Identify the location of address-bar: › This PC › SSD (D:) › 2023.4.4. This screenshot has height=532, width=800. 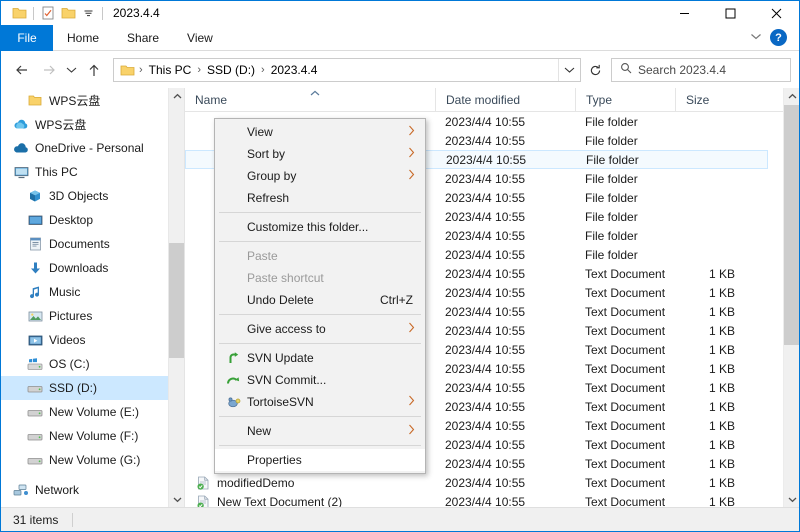
(347, 70).